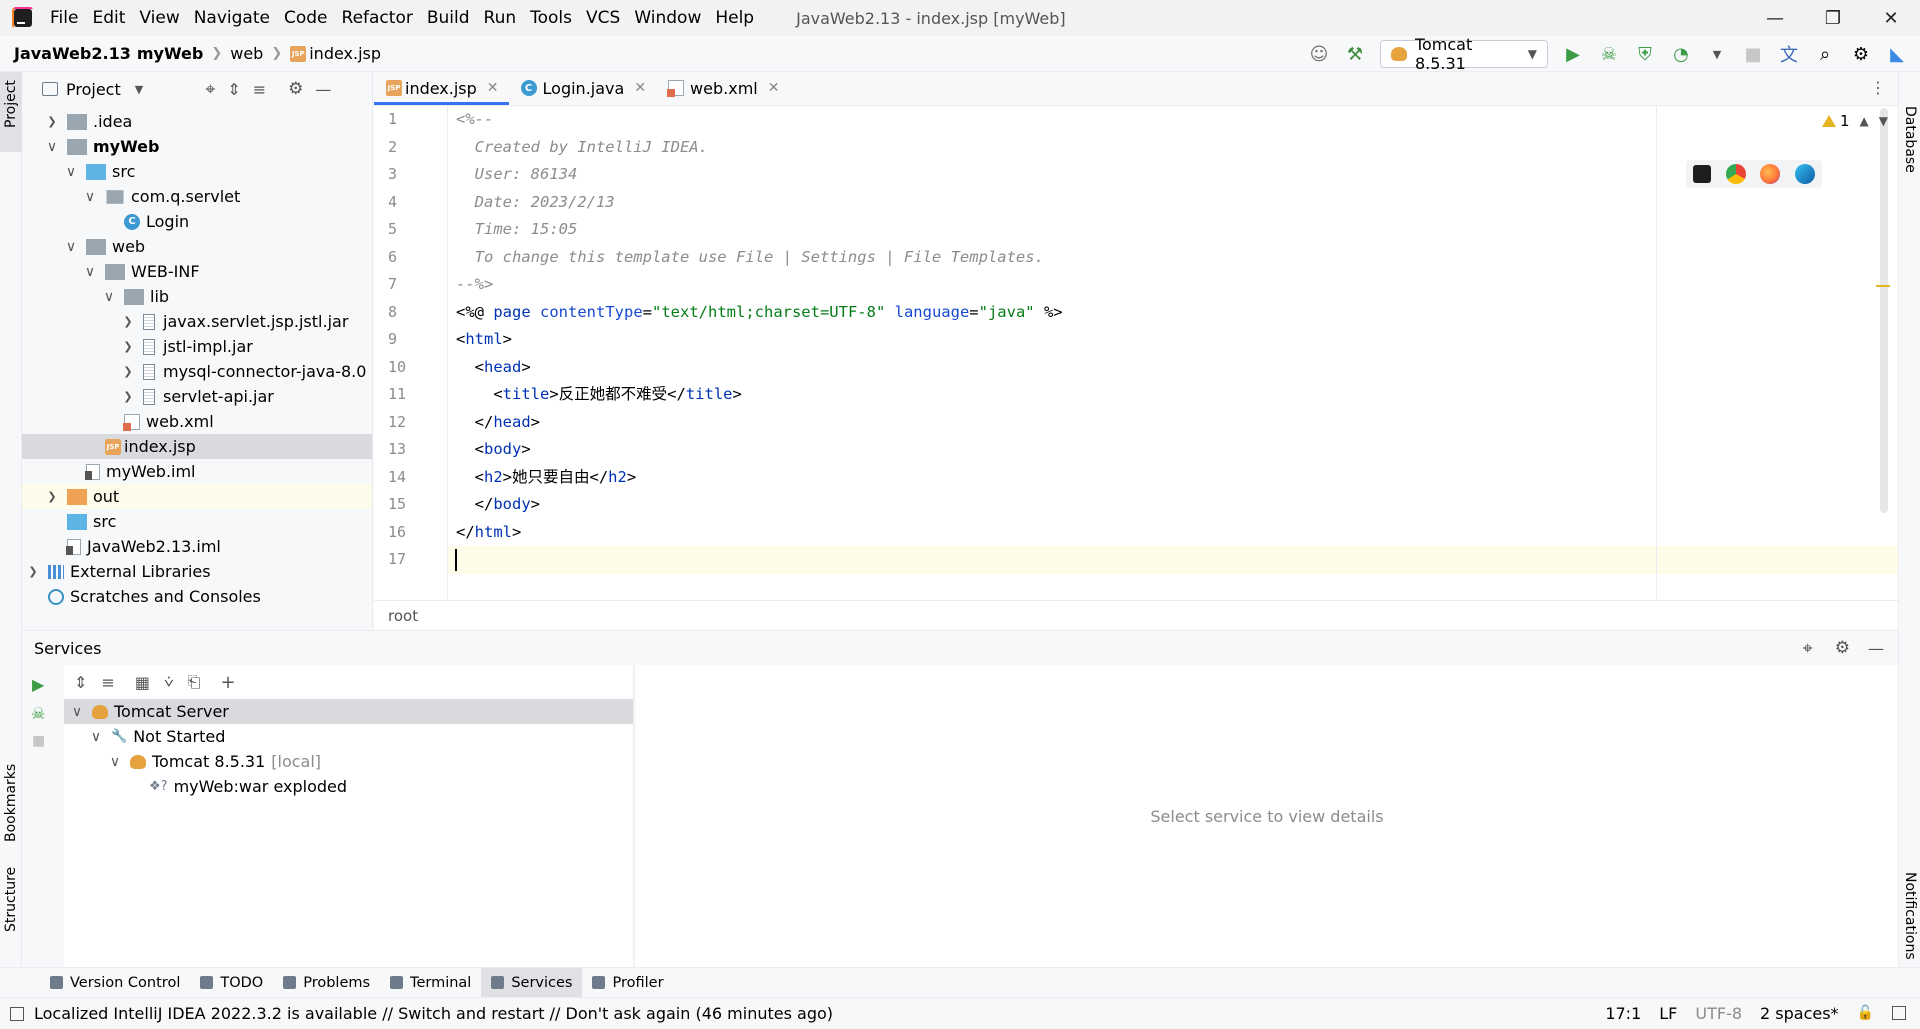 This screenshot has height=1029, width=1920. What do you see at coordinates (410, 533) in the screenshot?
I see `line-number: 16` at bounding box center [410, 533].